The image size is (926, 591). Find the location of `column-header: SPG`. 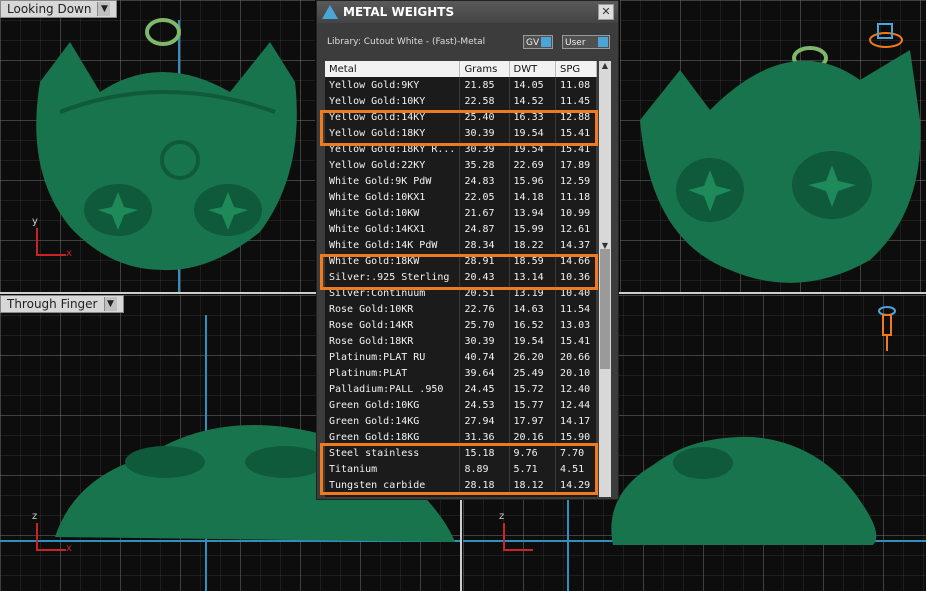

column-header: SPG is located at coordinates (576, 69).